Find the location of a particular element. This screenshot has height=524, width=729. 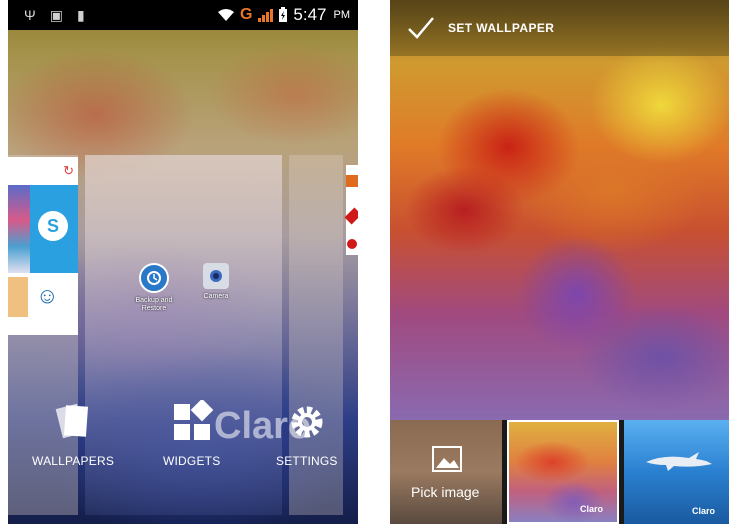

app-label: Camera is located at coordinates (216, 296).